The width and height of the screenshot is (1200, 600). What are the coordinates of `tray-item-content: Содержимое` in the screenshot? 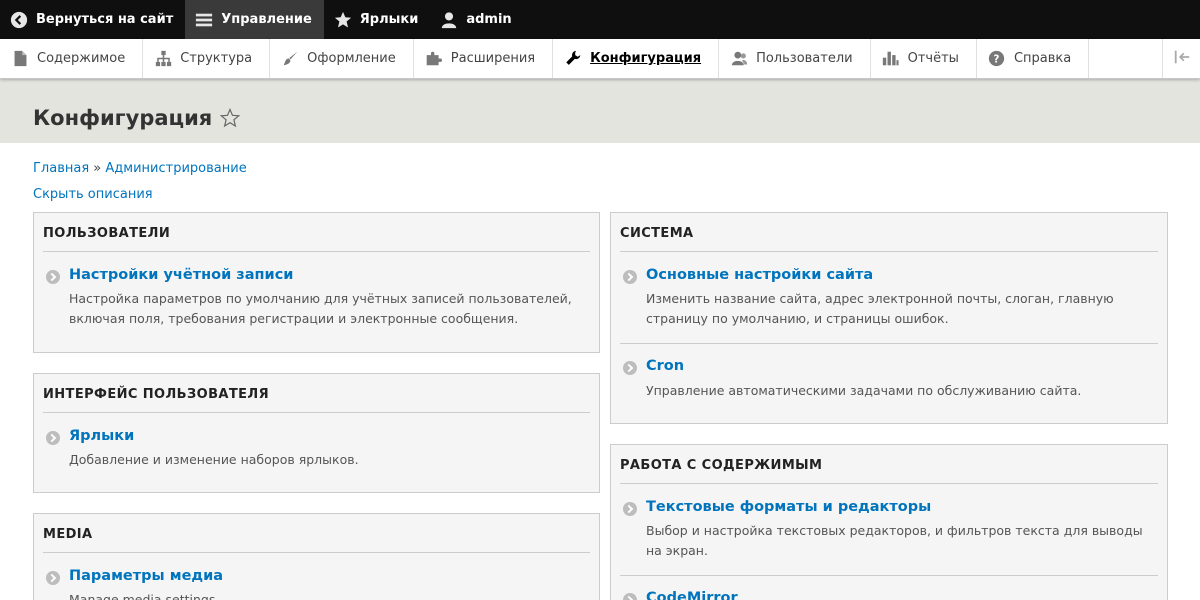 It's located at (72, 58).